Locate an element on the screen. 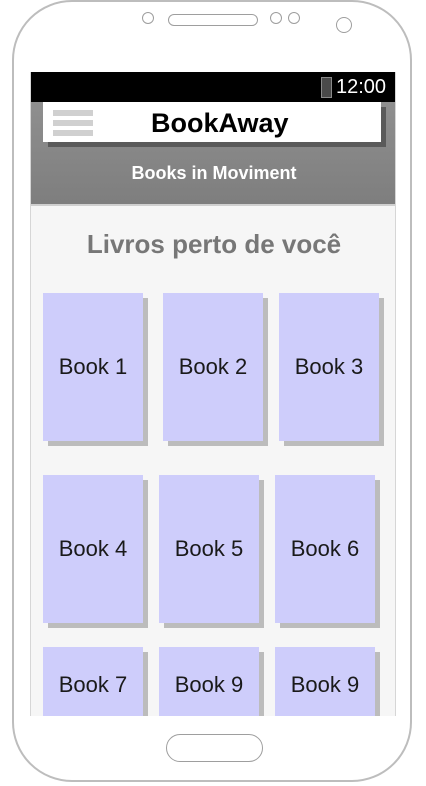 This screenshot has width=426, height=786. book-label: Book 6 is located at coordinates (325, 548).